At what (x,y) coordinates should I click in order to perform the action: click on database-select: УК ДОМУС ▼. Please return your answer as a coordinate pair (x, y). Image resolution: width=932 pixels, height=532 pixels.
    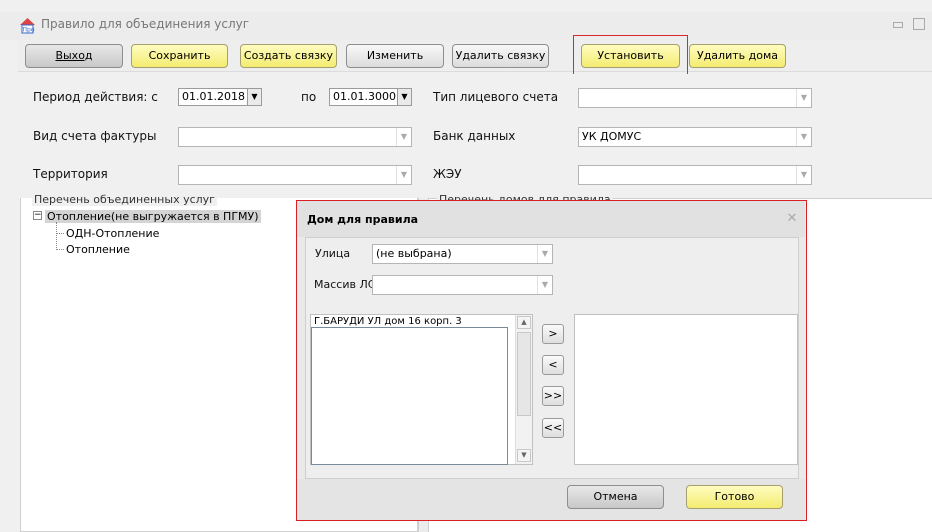
    Looking at the image, I should click on (695, 137).